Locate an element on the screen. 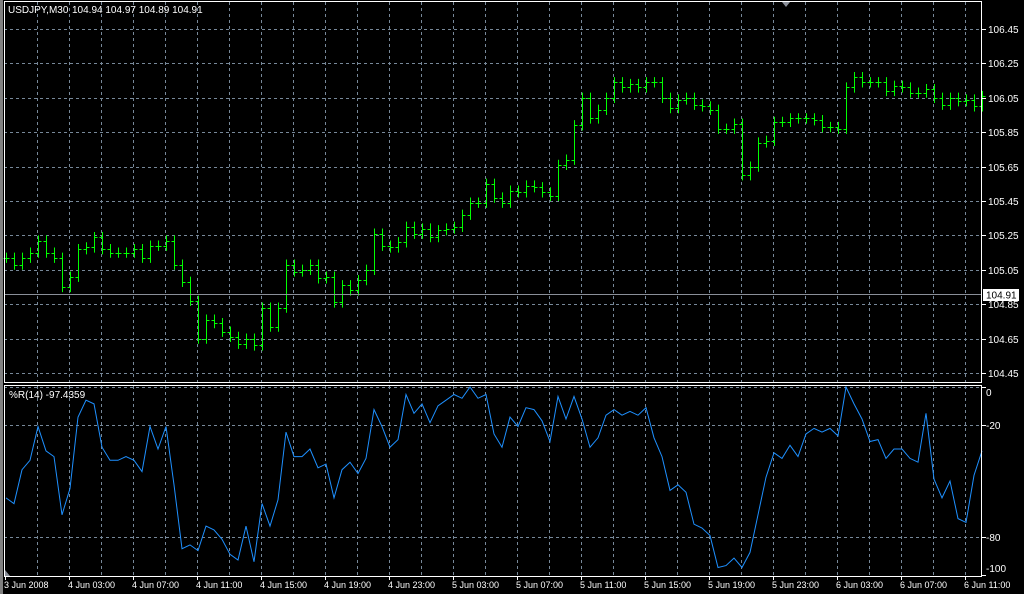 This screenshot has height=594, width=1024. current-price-label: 104.91 is located at coordinates (1001, 296).